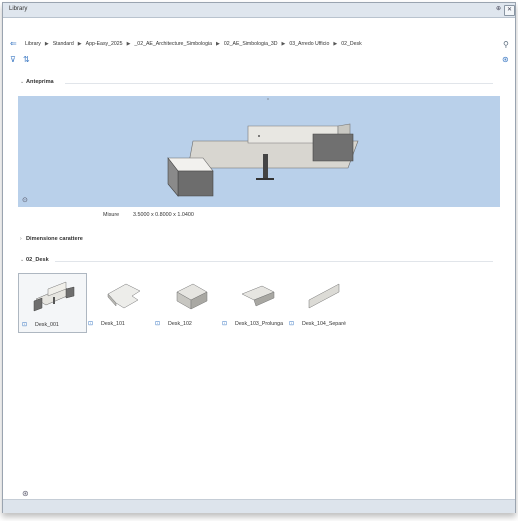 Image resolution: width=518 pixels, height=521 pixels. I want to click on back-arrow-icon: ⇐, so click(13, 43).